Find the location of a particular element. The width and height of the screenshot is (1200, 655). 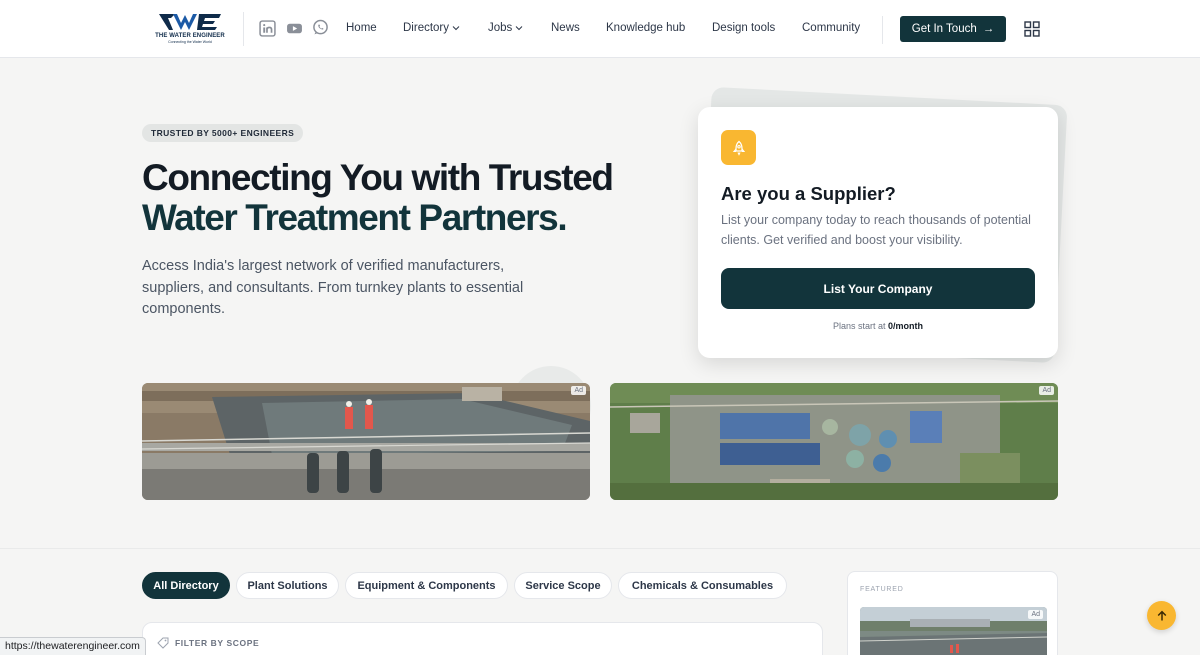

logo-tagline: Connecting the Water World is located at coordinates (190, 42).